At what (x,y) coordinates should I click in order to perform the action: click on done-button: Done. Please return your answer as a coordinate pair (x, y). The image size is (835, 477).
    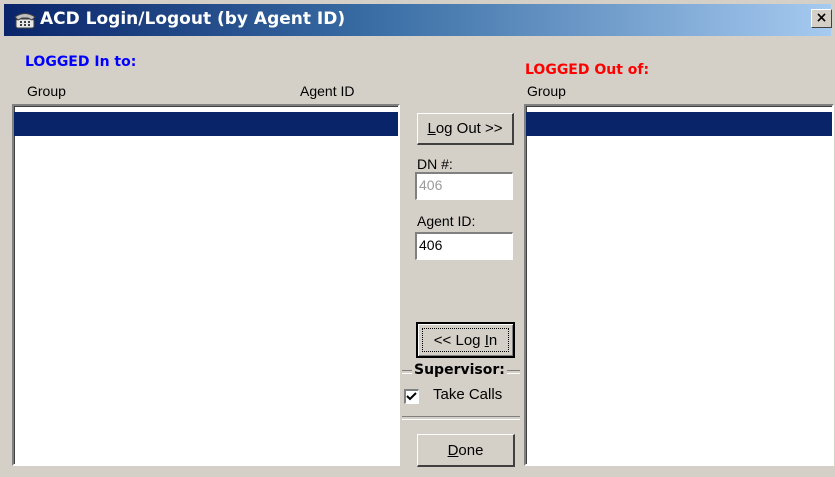
    Looking at the image, I should click on (466, 450).